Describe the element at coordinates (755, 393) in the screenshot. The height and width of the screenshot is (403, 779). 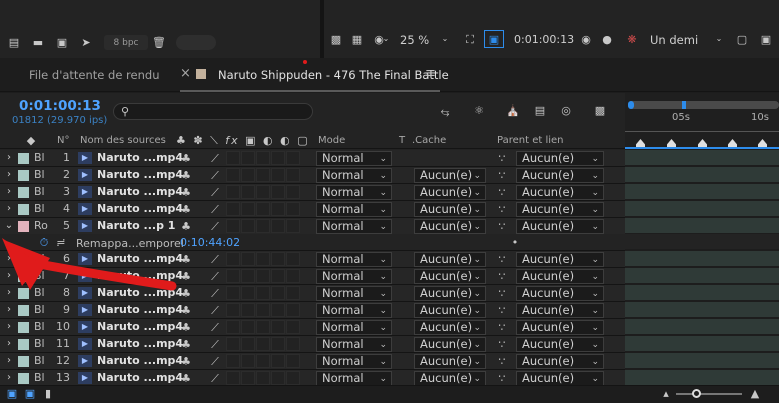
I see `zoom-in-icon: ▲` at that location.